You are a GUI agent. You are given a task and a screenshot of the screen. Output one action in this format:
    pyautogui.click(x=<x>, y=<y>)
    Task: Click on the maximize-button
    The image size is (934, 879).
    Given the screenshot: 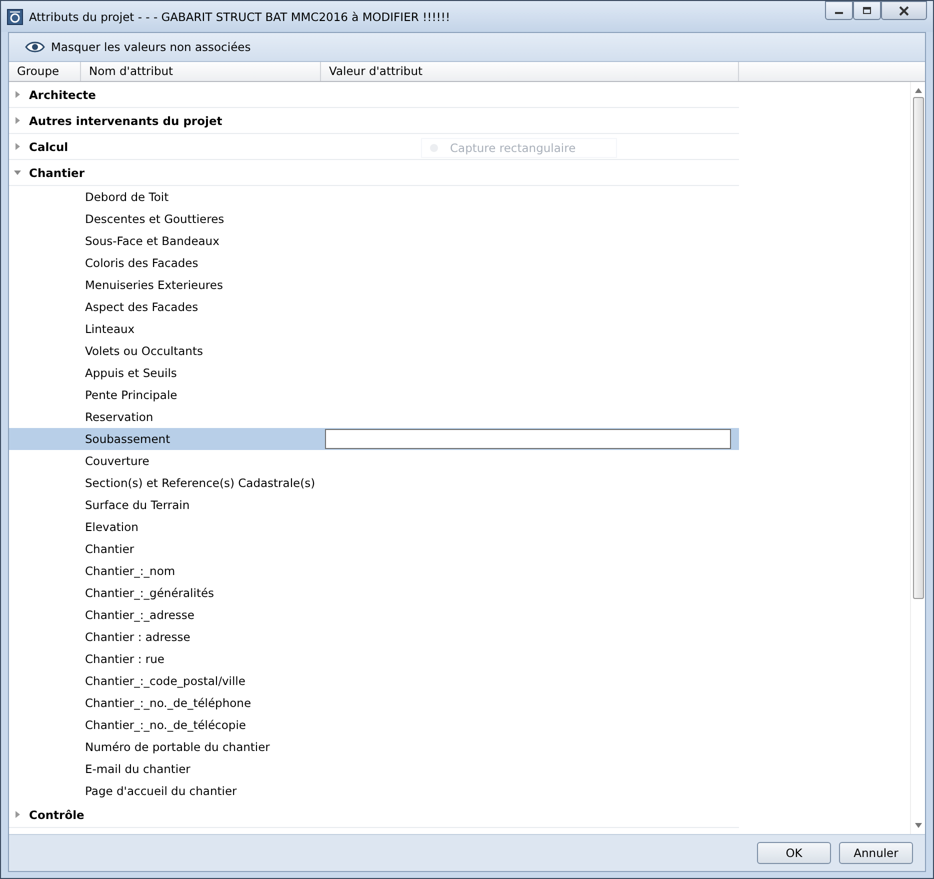 What is the action you would take?
    pyautogui.click(x=867, y=10)
    